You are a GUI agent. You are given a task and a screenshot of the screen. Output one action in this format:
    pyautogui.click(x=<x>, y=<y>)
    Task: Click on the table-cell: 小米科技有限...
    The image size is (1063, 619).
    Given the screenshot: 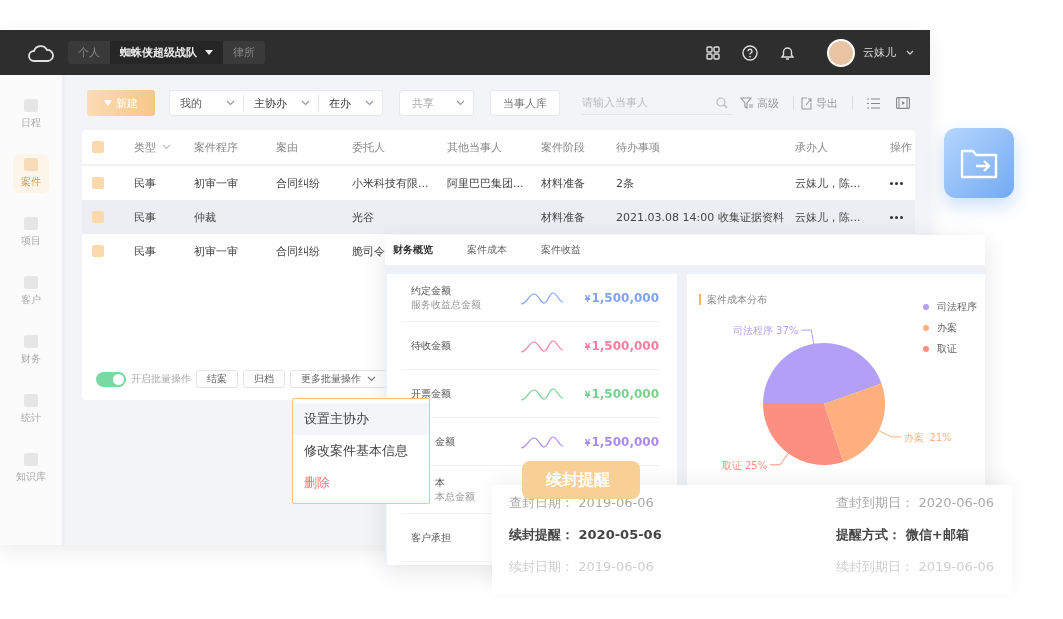 What is the action you would take?
    pyautogui.click(x=390, y=183)
    